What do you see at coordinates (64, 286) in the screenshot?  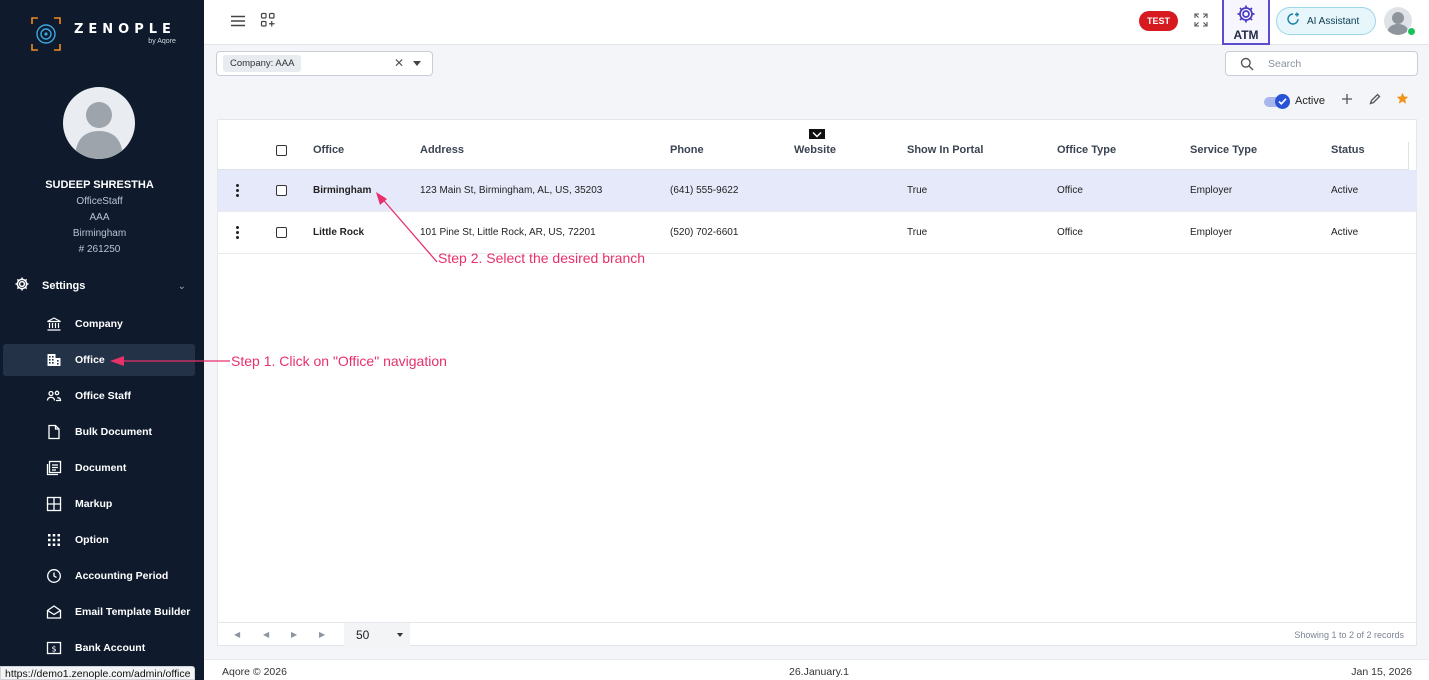 I see `settings-label: Settings` at bounding box center [64, 286].